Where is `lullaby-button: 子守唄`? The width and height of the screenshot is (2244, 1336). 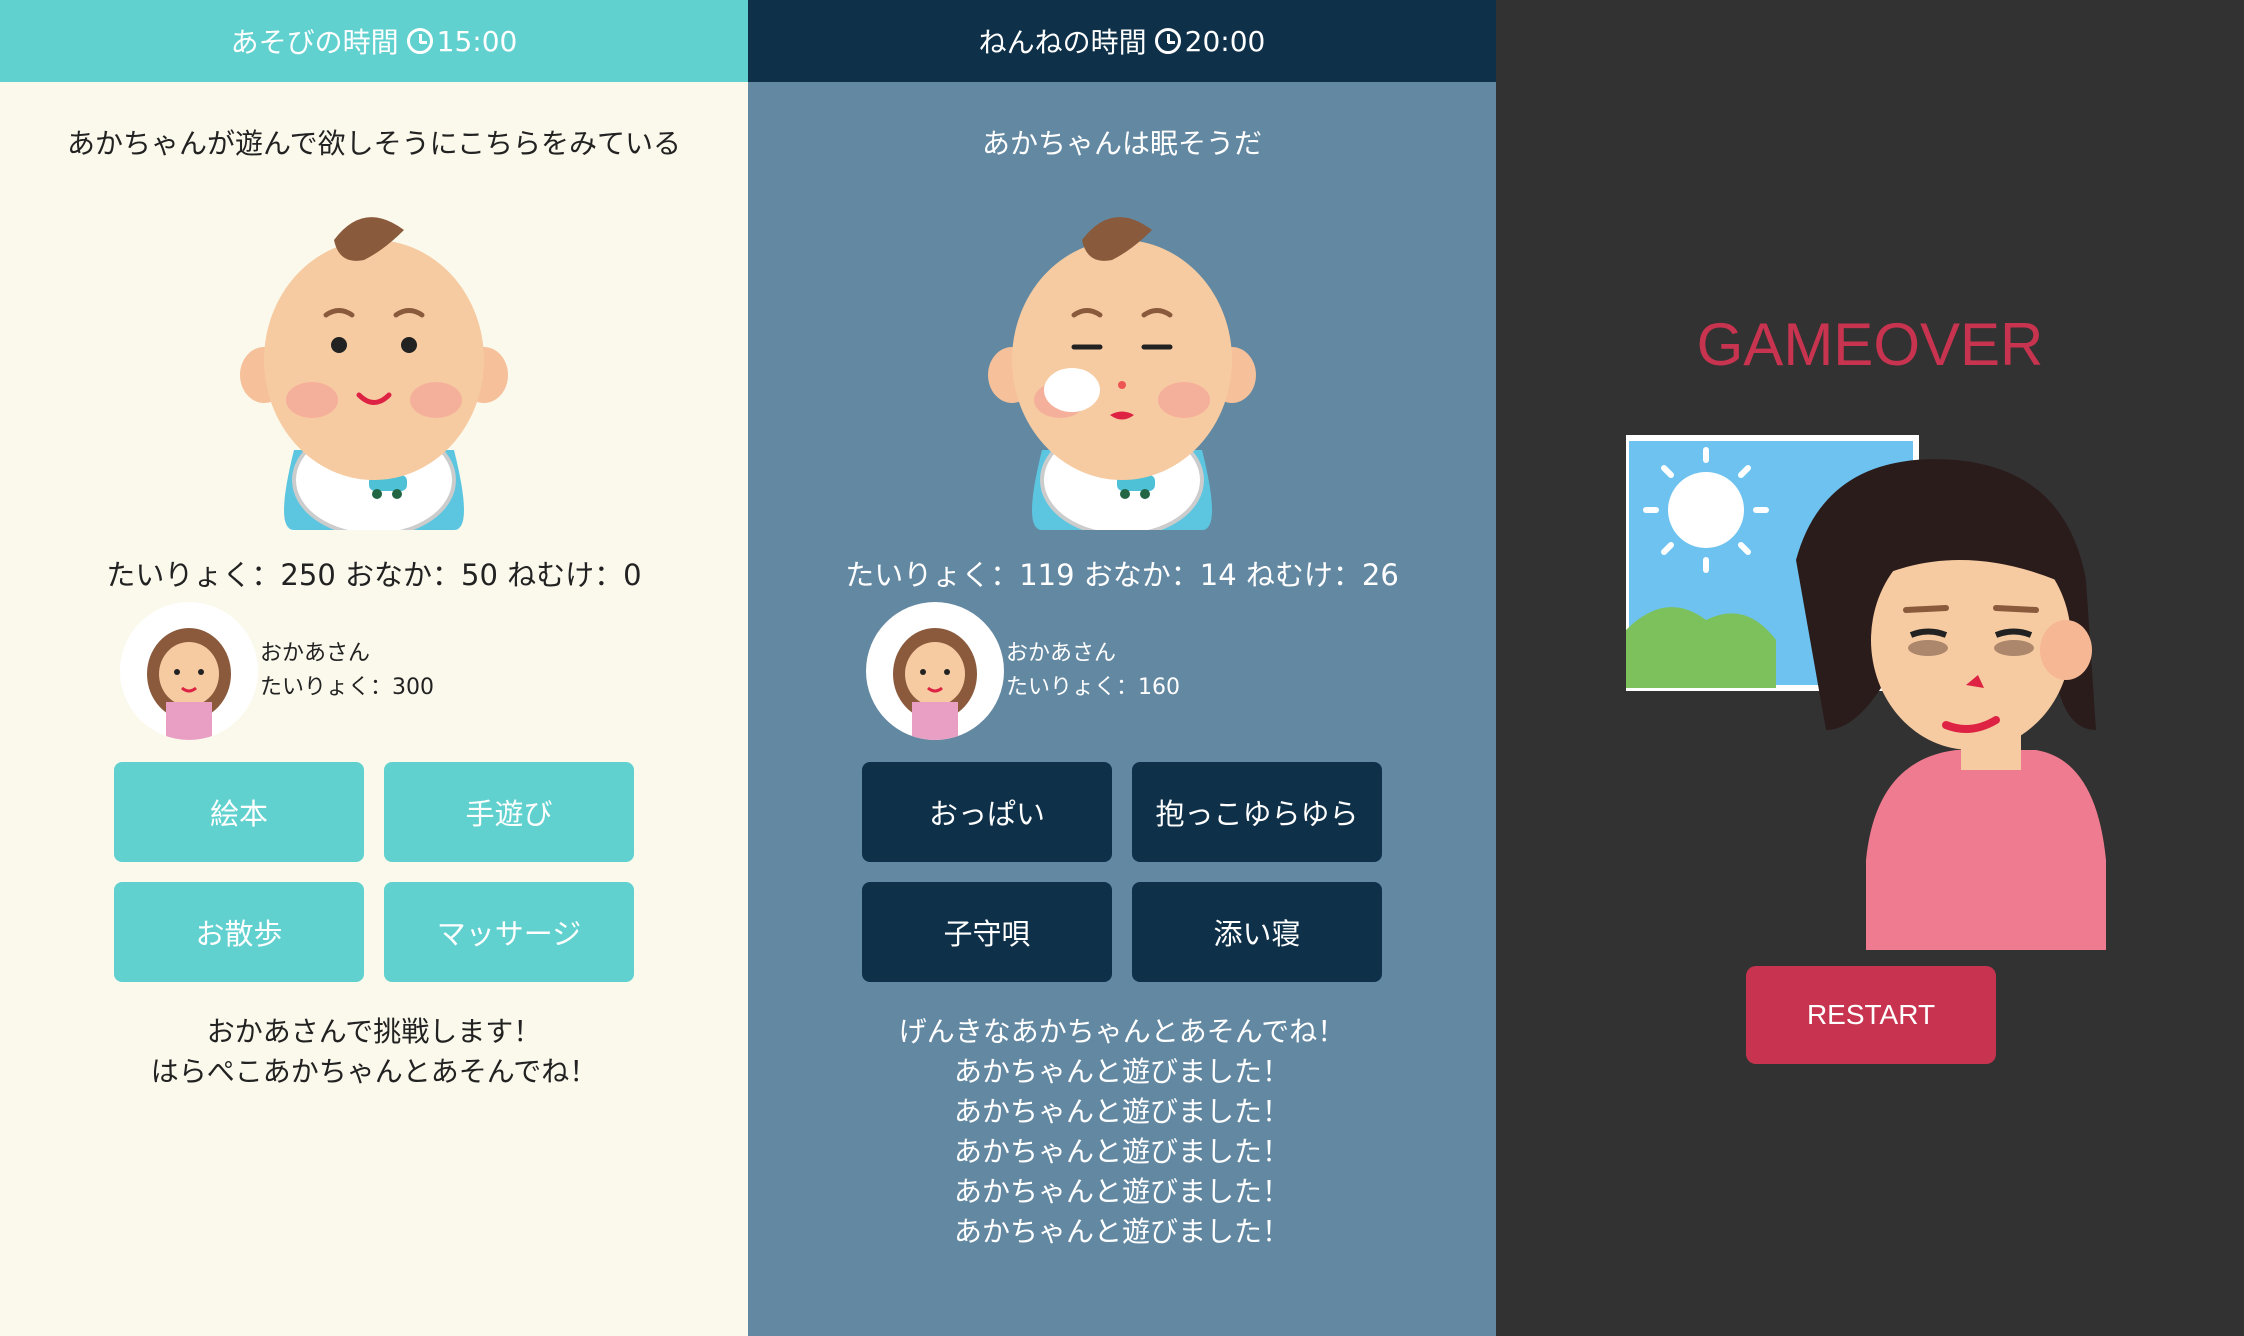 lullaby-button: 子守唄 is located at coordinates (987, 932).